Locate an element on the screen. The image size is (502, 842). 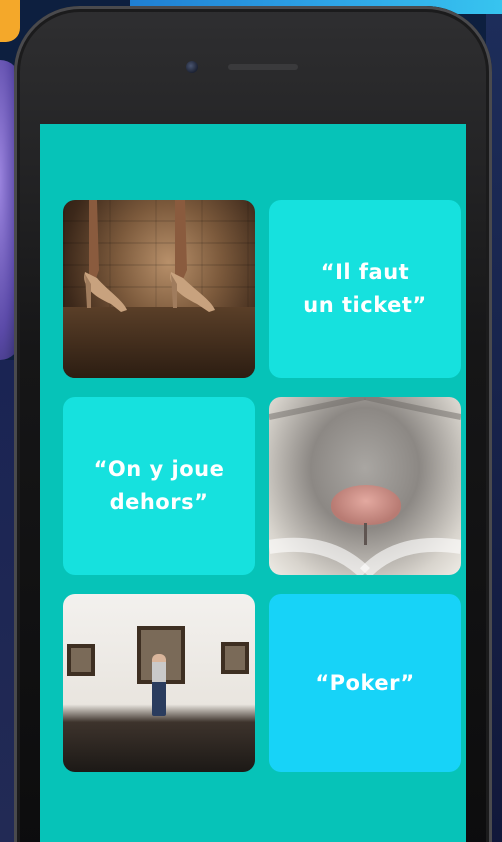
earpiece-speaker is located at coordinates (263, 67).